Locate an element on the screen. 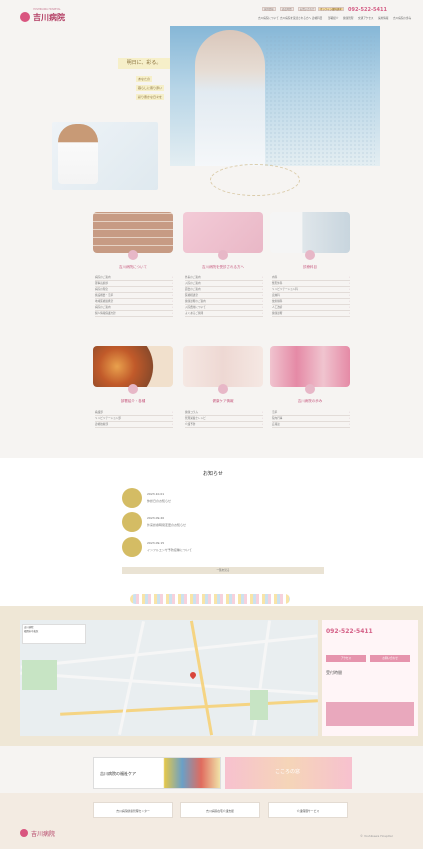 Image resolution: width=423 pixels, height=849 pixels. list-item: よくあるご質問 is located at coordinates (224, 314).